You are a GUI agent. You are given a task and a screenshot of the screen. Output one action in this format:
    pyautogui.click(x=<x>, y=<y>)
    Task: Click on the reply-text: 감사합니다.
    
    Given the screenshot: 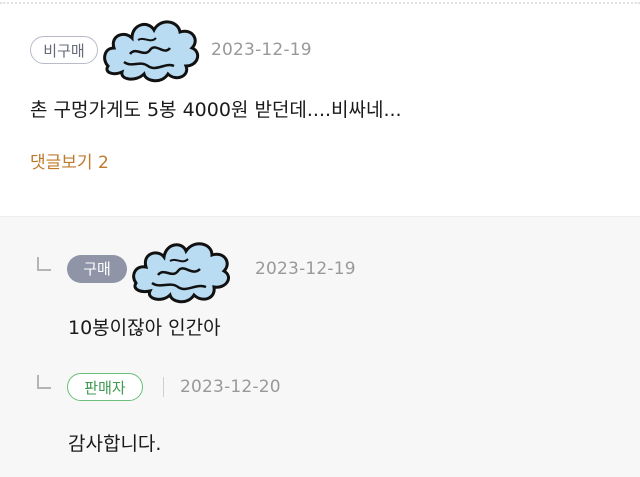 What is the action you would take?
    pyautogui.click(x=115, y=444)
    